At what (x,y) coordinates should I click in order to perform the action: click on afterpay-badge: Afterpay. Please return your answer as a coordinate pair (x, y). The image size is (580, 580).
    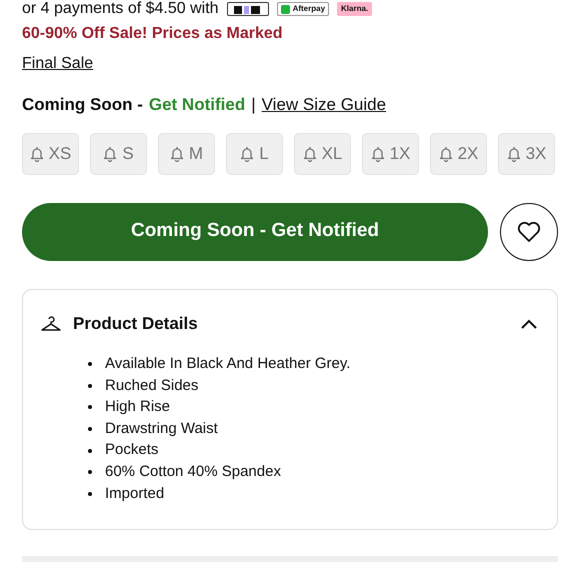
    Looking at the image, I should click on (303, 9).